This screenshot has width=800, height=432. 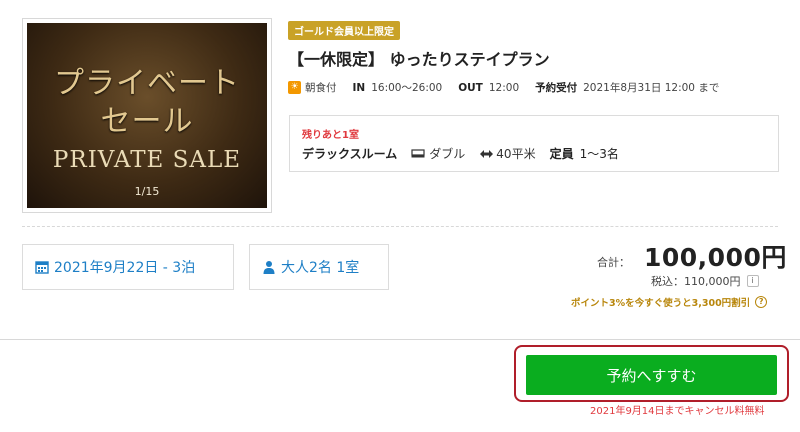 What do you see at coordinates (752, 281) in the screenshot?
I see `info-icon: i` at bounding box center [752, 281].